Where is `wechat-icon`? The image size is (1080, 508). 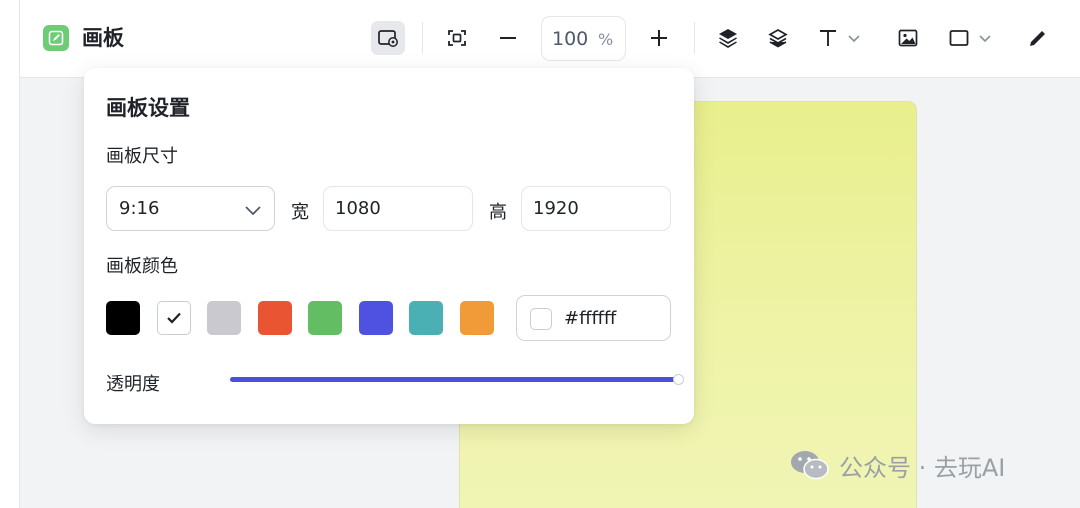 wechat-icon is located at coordinates (810, 465).